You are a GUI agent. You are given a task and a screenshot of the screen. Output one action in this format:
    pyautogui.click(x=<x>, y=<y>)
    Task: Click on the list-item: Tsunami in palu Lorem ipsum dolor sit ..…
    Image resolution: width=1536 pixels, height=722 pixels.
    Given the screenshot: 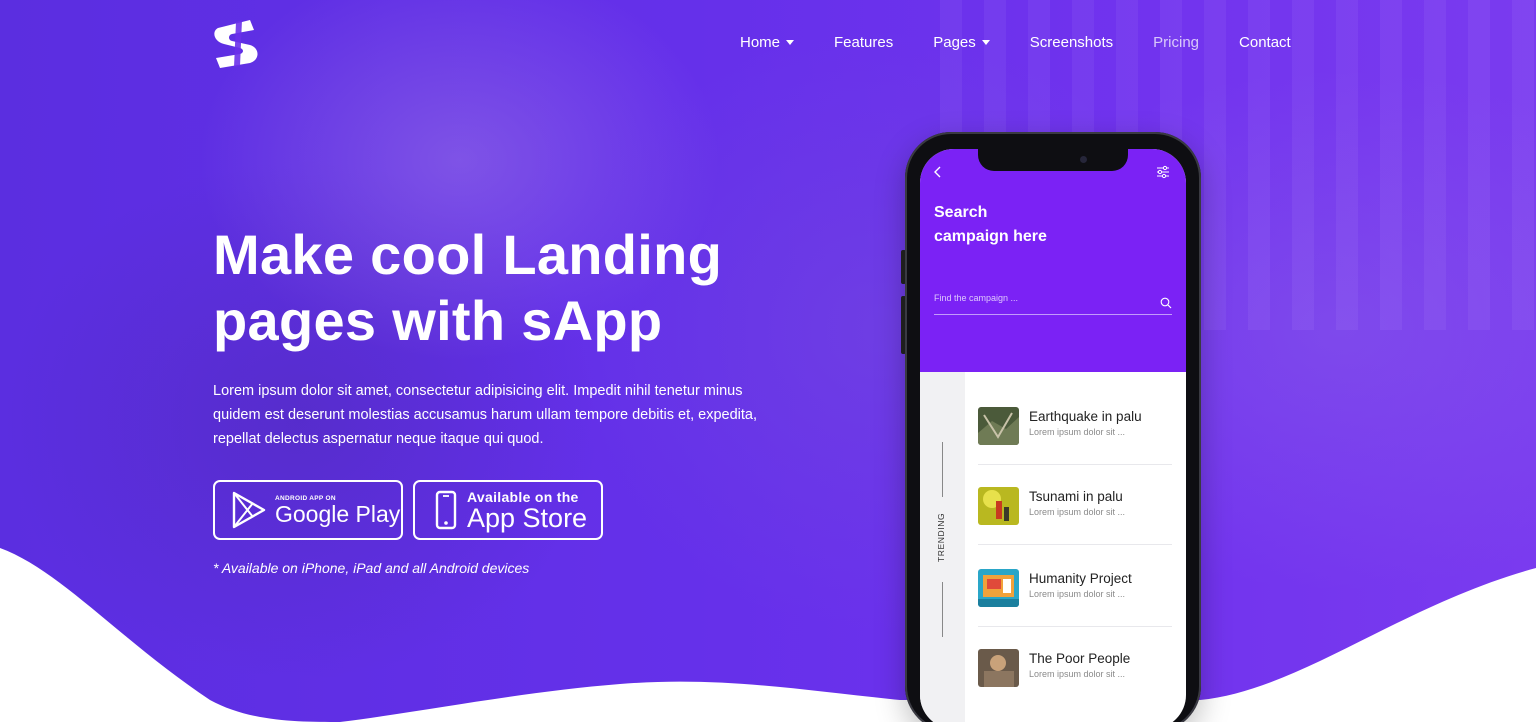 What is the action you would take?
    pyautogui.click(x=1075, y=505)
    